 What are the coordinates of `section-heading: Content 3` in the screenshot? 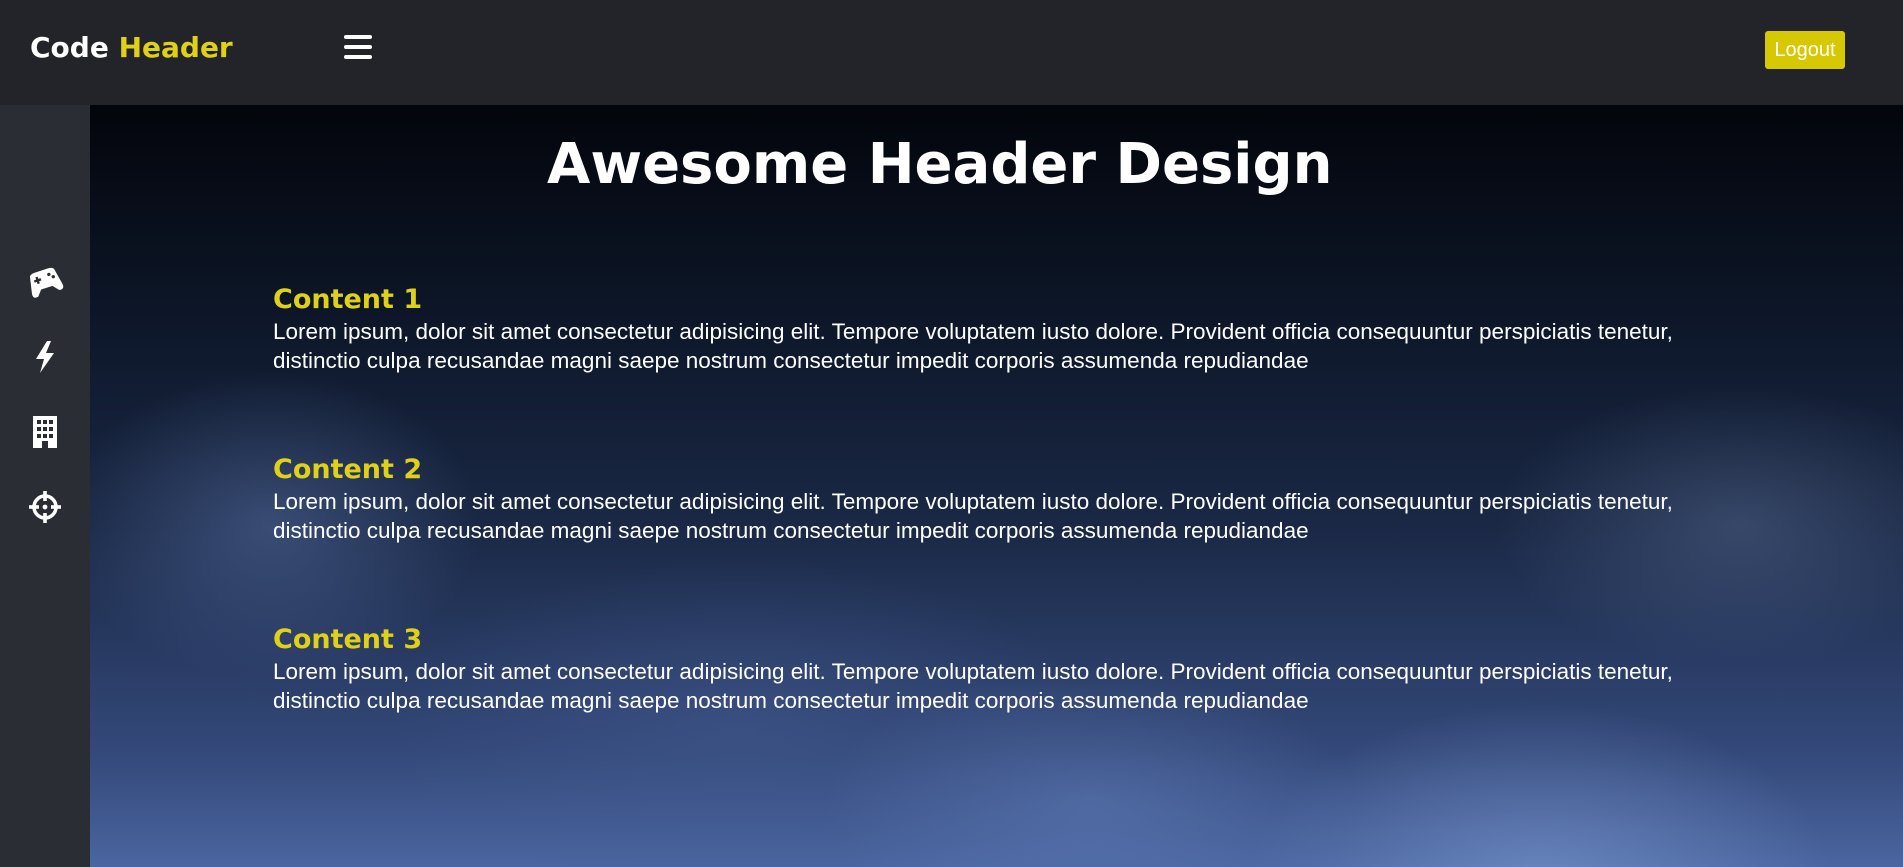 It's located at (348, 639).